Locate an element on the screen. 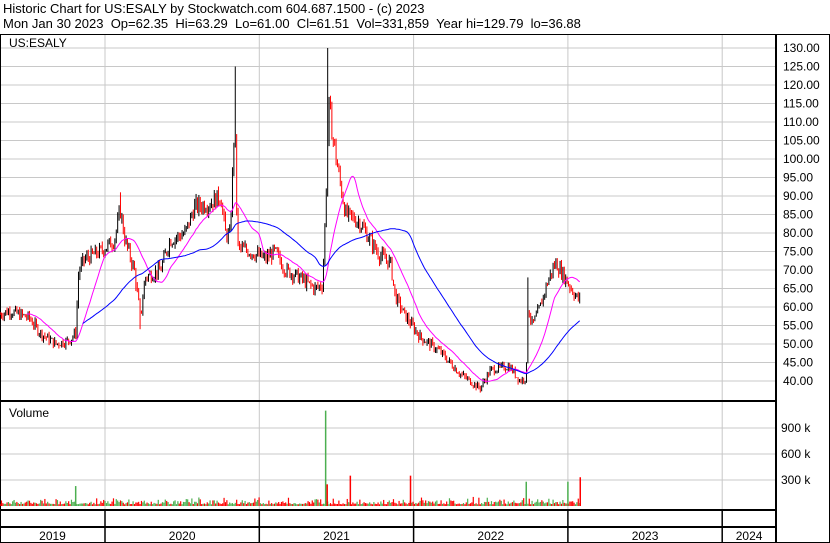  price-tick-label: 120.00 is located at coordinates (801, 85).